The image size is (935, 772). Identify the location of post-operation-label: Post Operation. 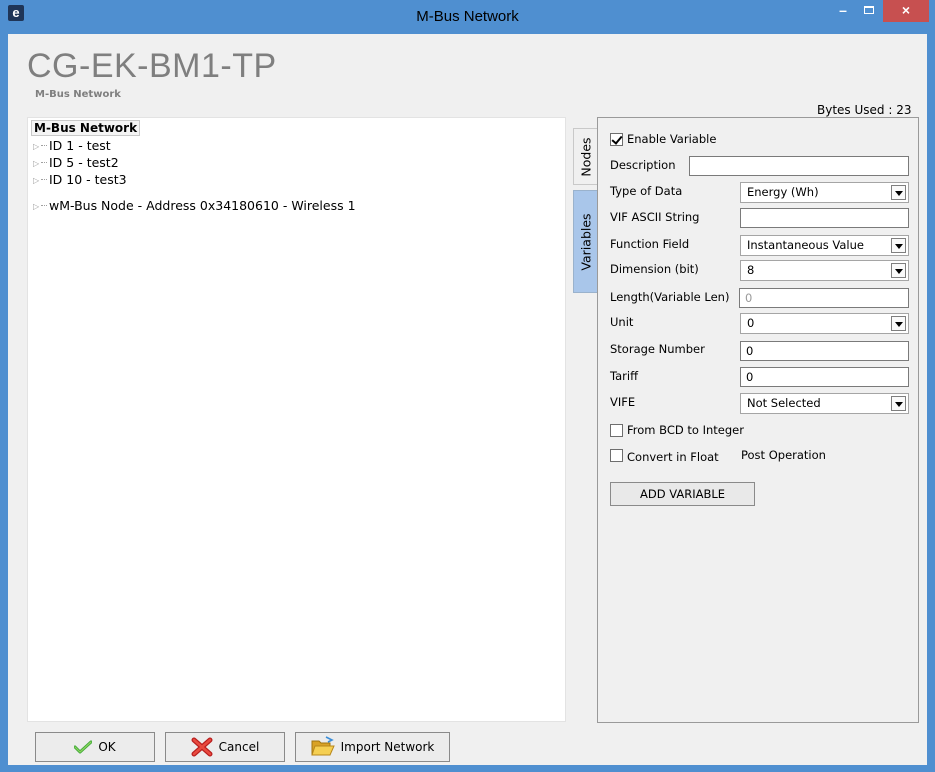
(783, 455).